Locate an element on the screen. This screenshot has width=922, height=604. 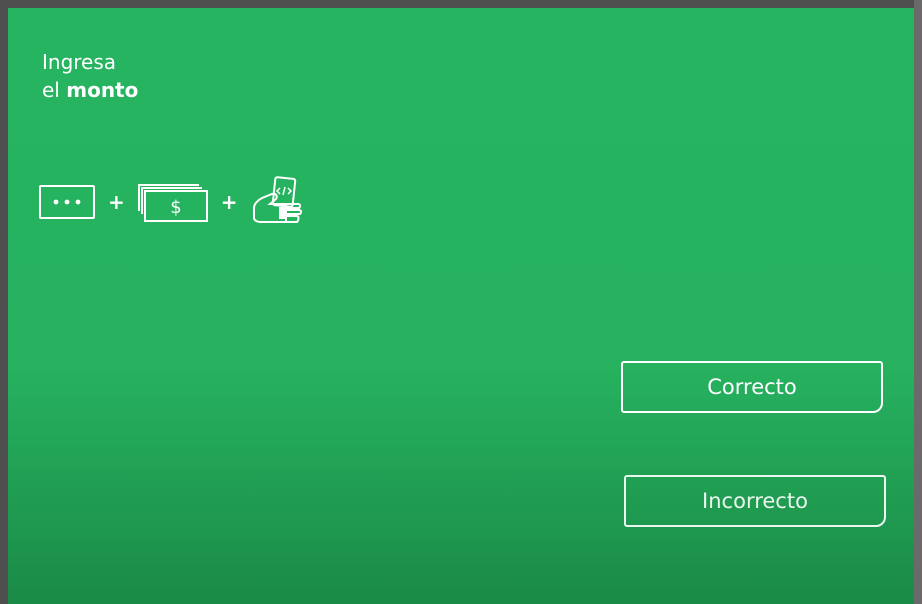
prompt-line-2-bold: monto is located at coordinates (102, 90).